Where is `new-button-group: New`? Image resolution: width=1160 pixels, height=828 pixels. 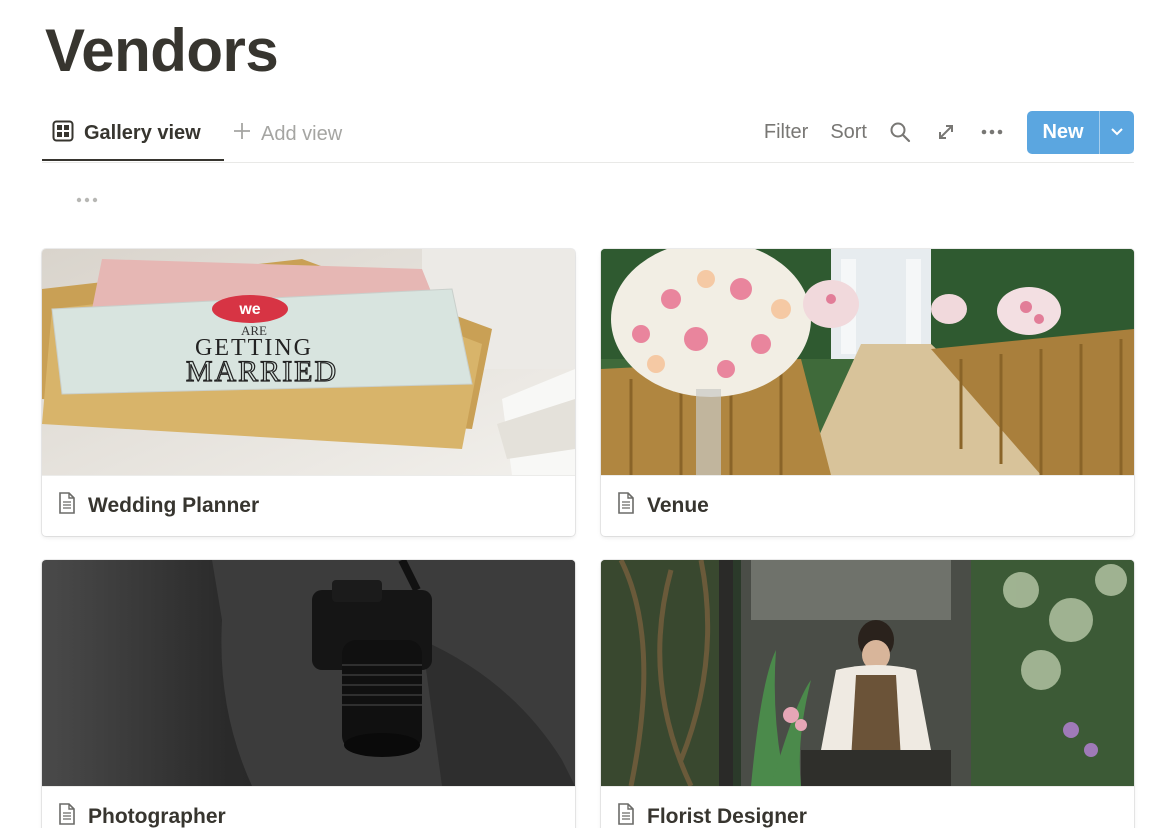
new-button-group: New is located at coordinates (1080, 132).